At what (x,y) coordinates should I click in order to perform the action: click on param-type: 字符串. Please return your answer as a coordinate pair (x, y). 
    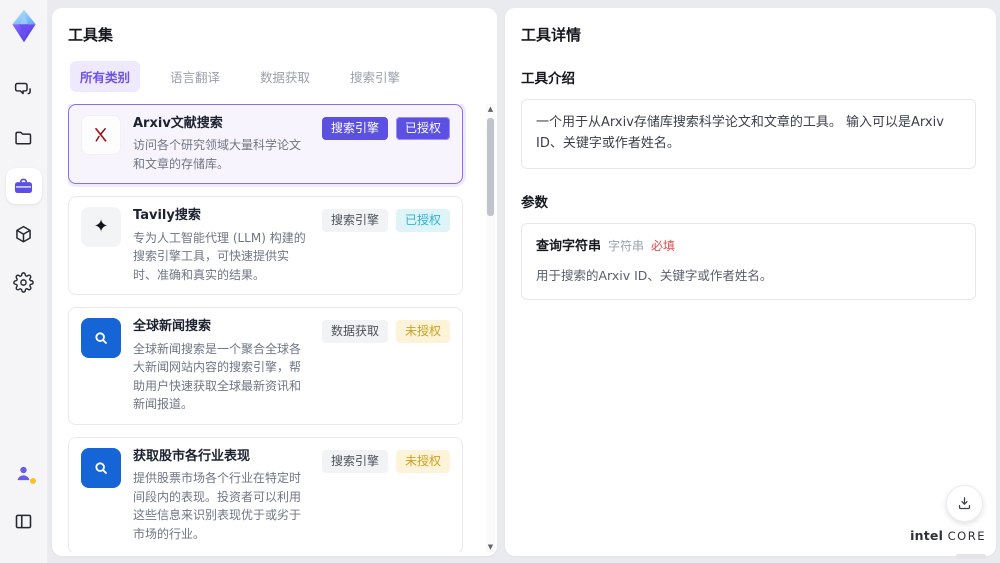
    Looking at the image, I should click on (626, 245).